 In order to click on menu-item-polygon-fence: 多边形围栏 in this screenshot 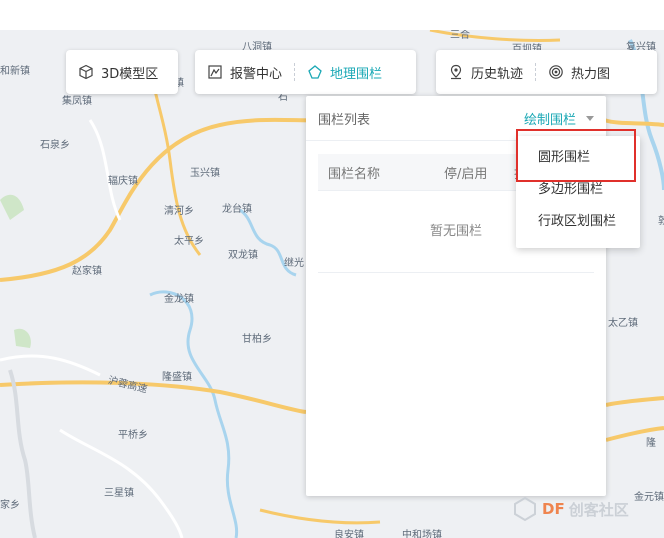, I will do `click(578, 190)`.